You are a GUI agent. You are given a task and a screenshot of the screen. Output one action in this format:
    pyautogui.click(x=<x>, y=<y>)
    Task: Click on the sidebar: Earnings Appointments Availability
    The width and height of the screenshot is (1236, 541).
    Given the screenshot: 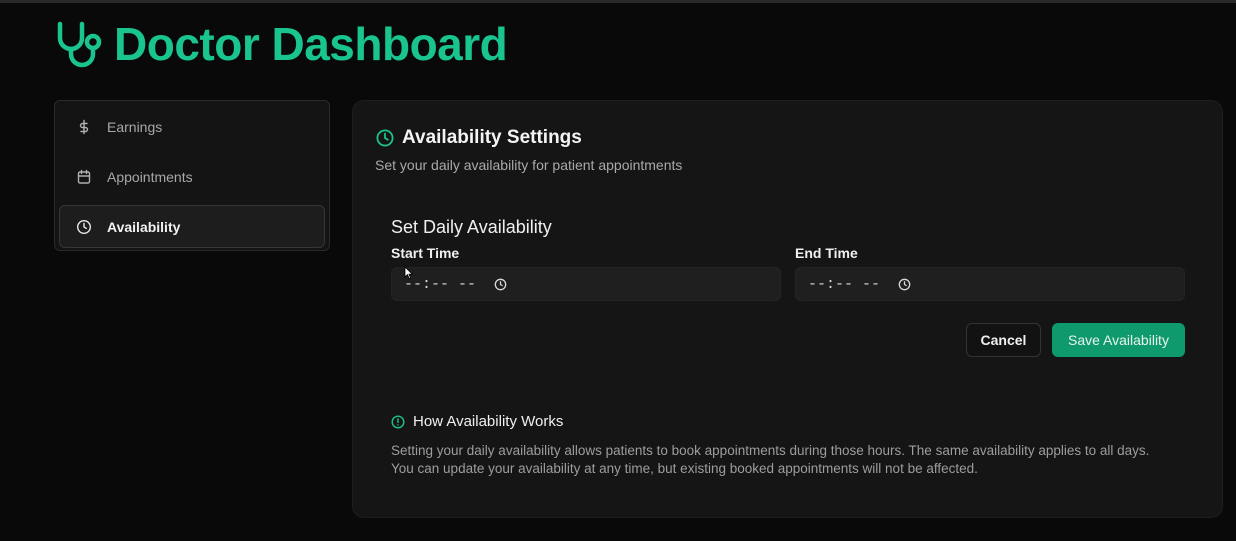 What is the action you would take?
    pyautogui.click(x=192, y=175)
    